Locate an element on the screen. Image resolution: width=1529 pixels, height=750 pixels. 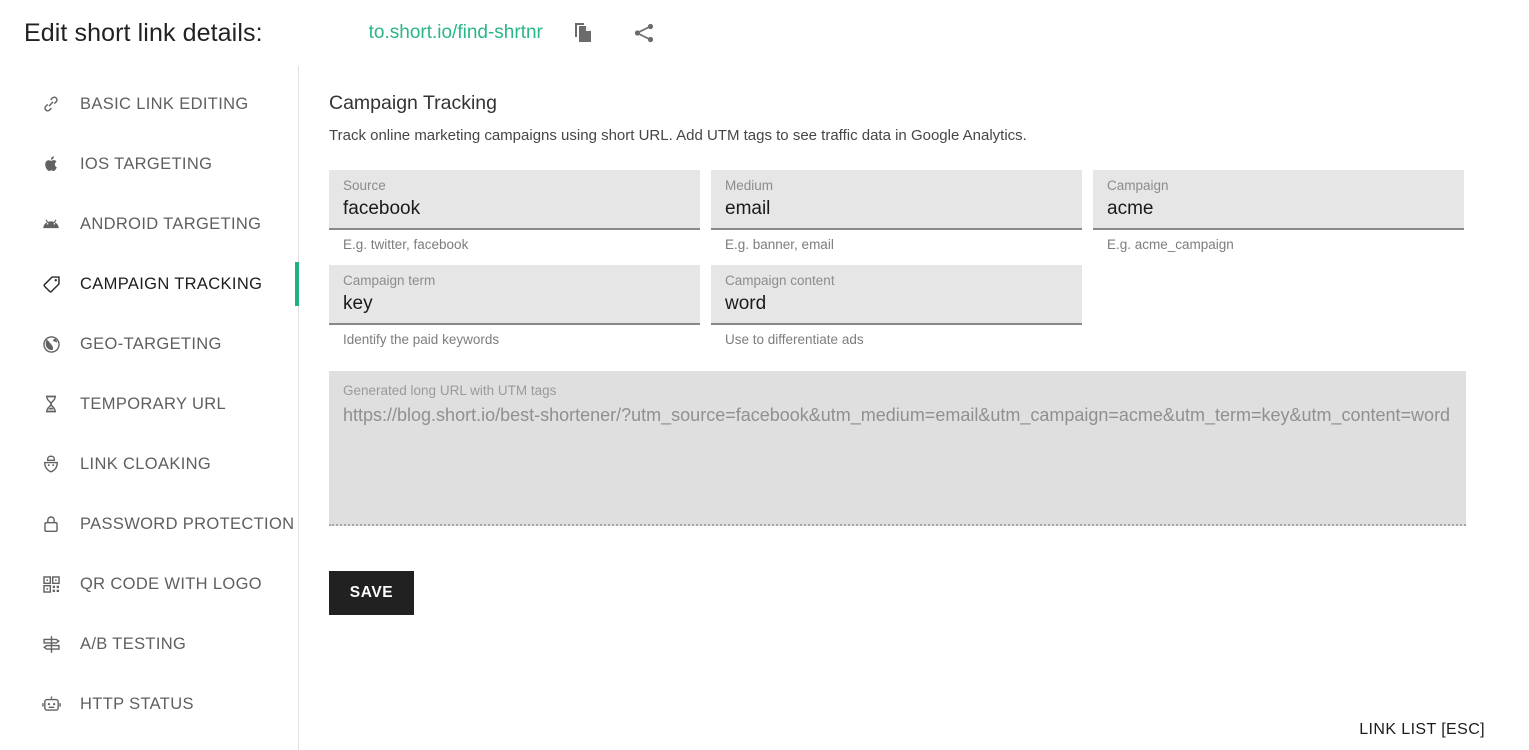
robot-icon is located at coordinates (51, 704).